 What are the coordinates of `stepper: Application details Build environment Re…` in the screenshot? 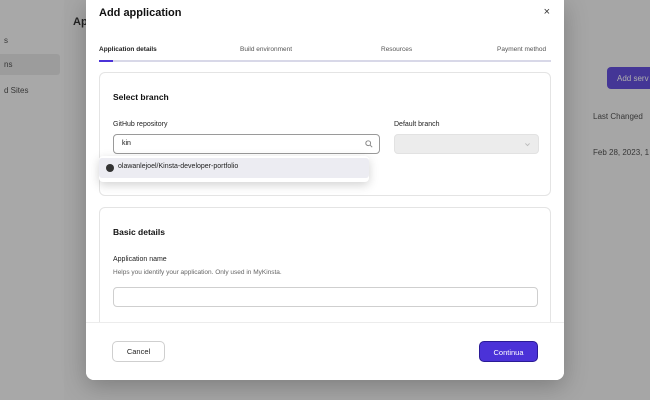 It's located at (325, 55).